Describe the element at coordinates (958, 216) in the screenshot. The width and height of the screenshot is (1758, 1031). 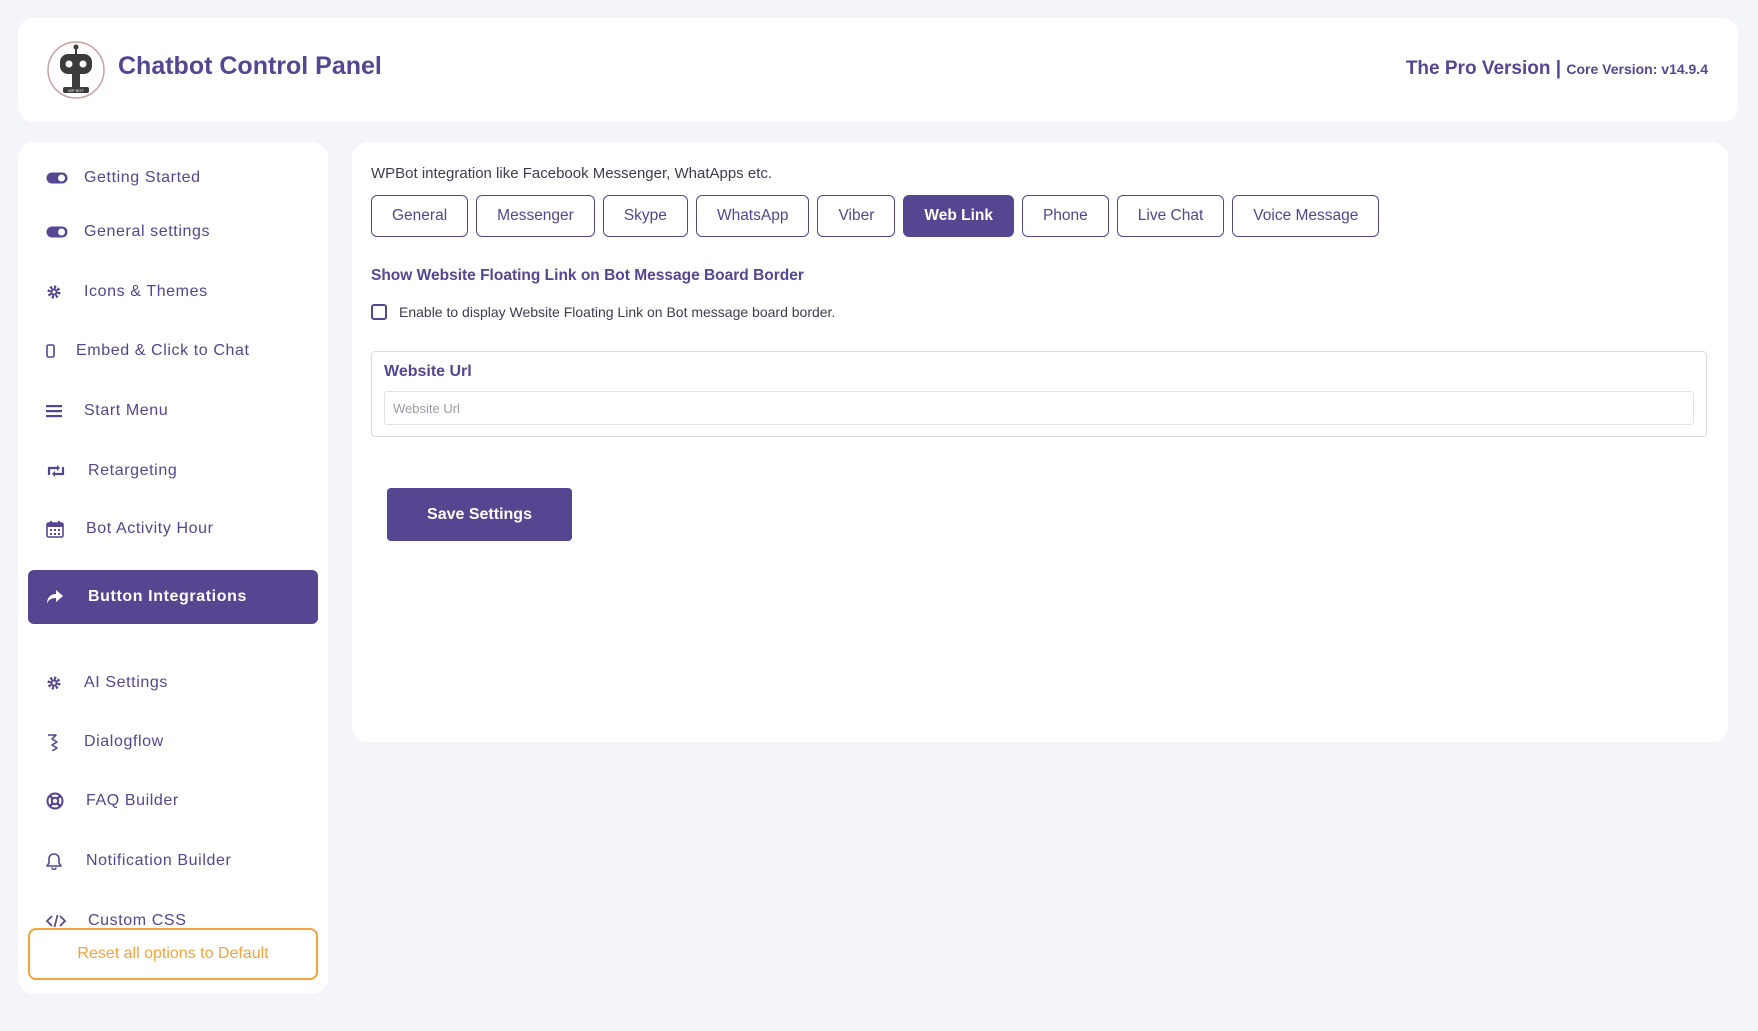
I see `tab-web-link: Web Link` at that location.